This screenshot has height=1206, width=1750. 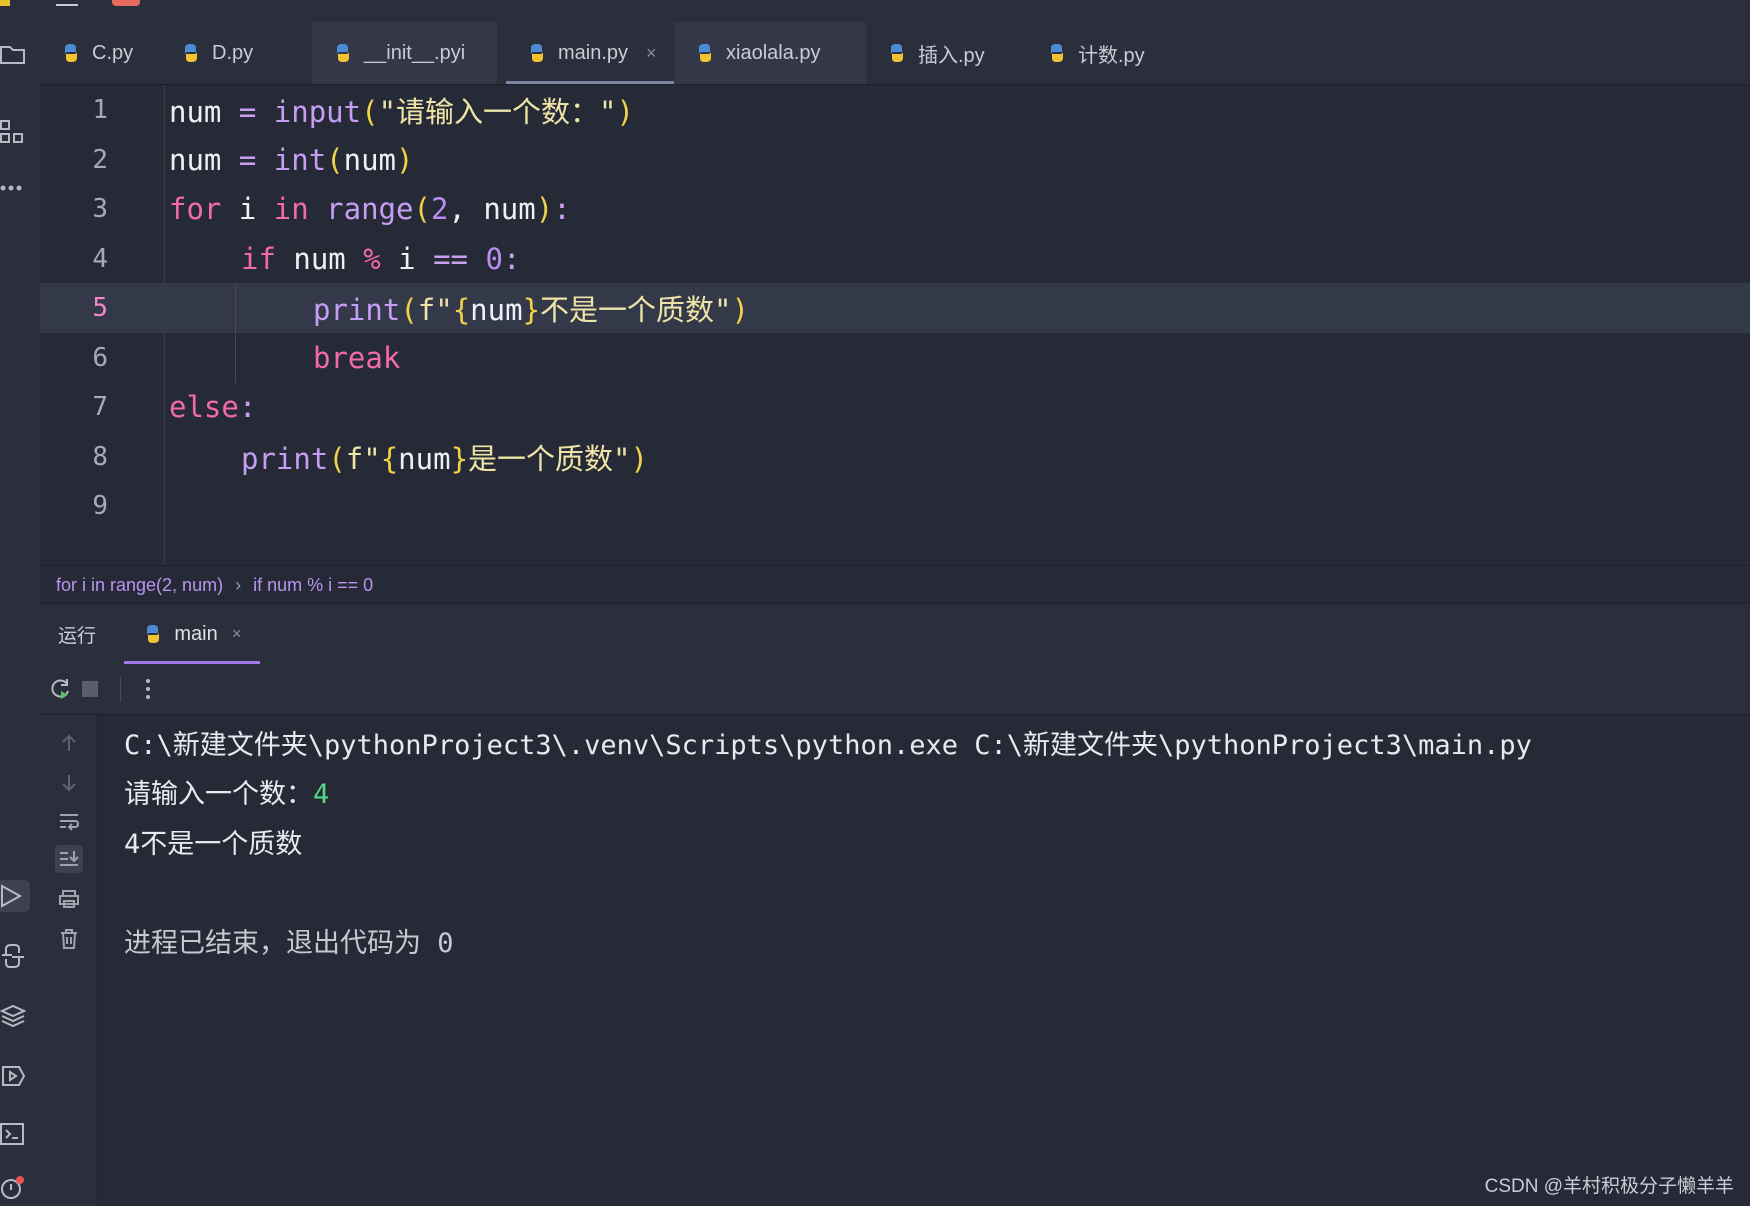 I want to click on terminal-tool-button, so click(x=15, y=1134).